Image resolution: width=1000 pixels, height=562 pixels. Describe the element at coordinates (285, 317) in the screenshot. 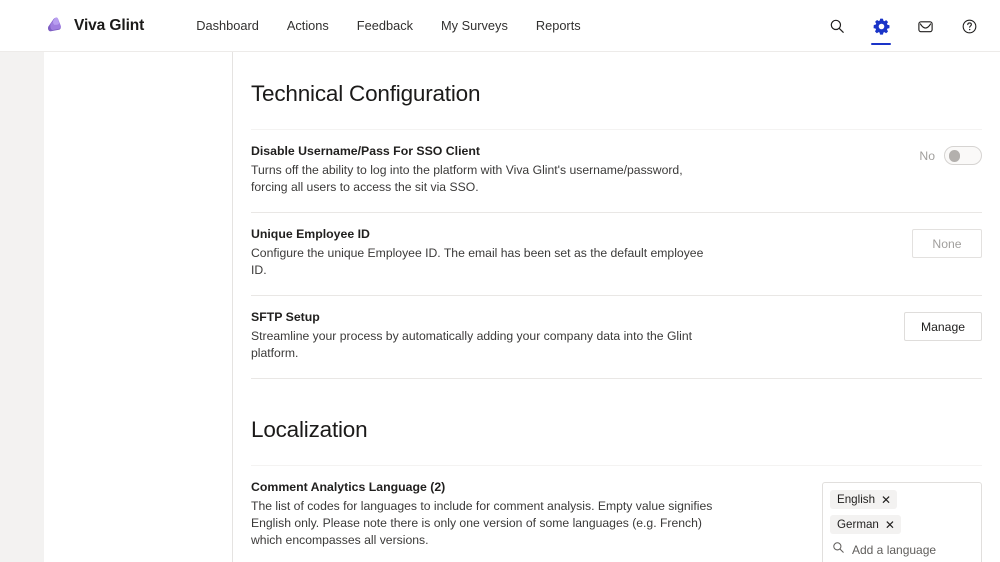

I see `setting-label: SFTP Setup` at that location.